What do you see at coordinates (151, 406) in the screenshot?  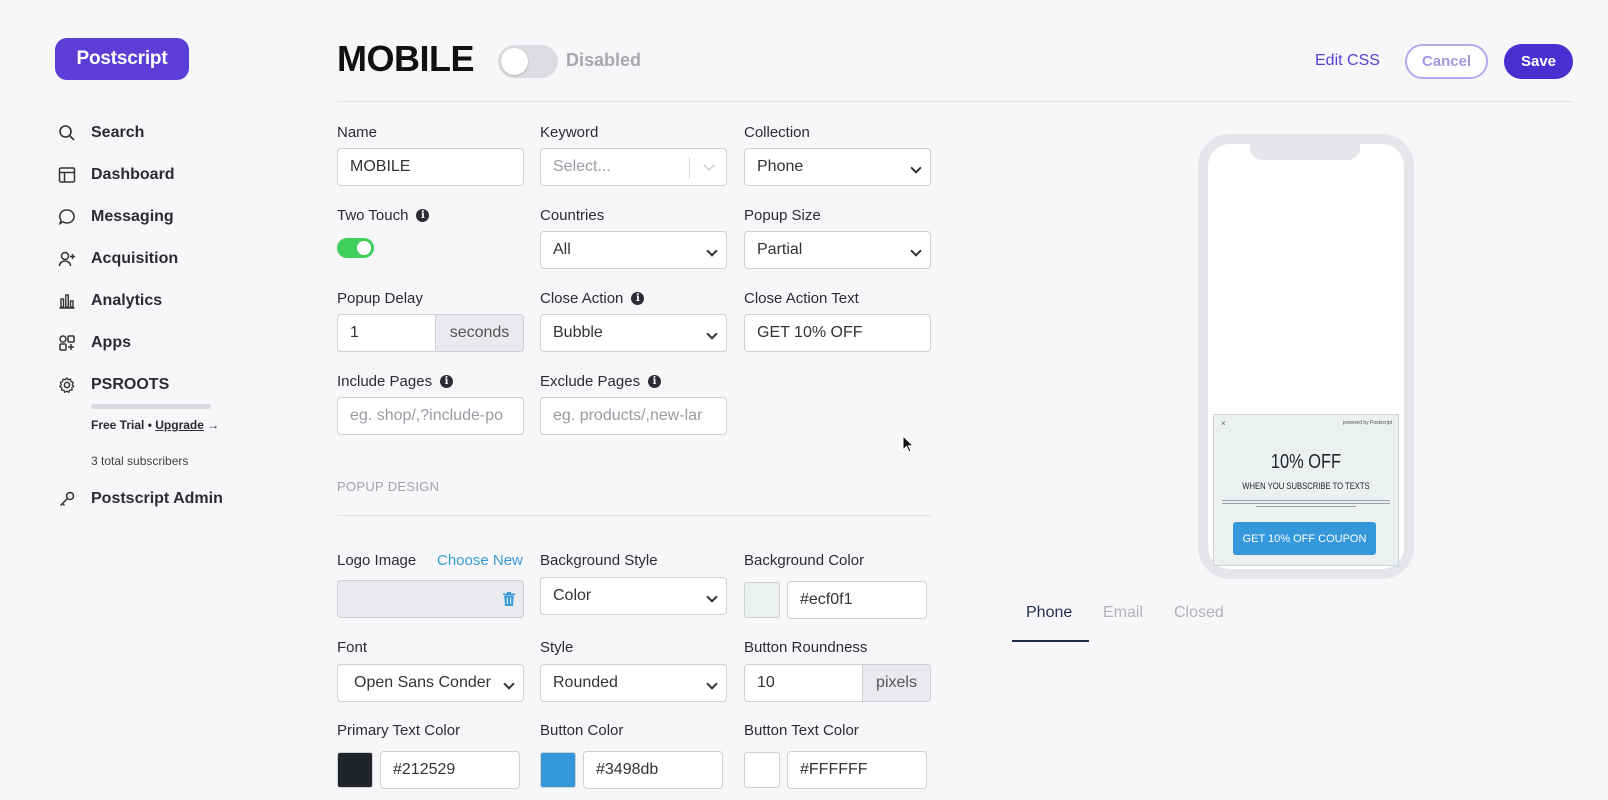 I see `trial-progress-bar` at bounding box center [151, 406].